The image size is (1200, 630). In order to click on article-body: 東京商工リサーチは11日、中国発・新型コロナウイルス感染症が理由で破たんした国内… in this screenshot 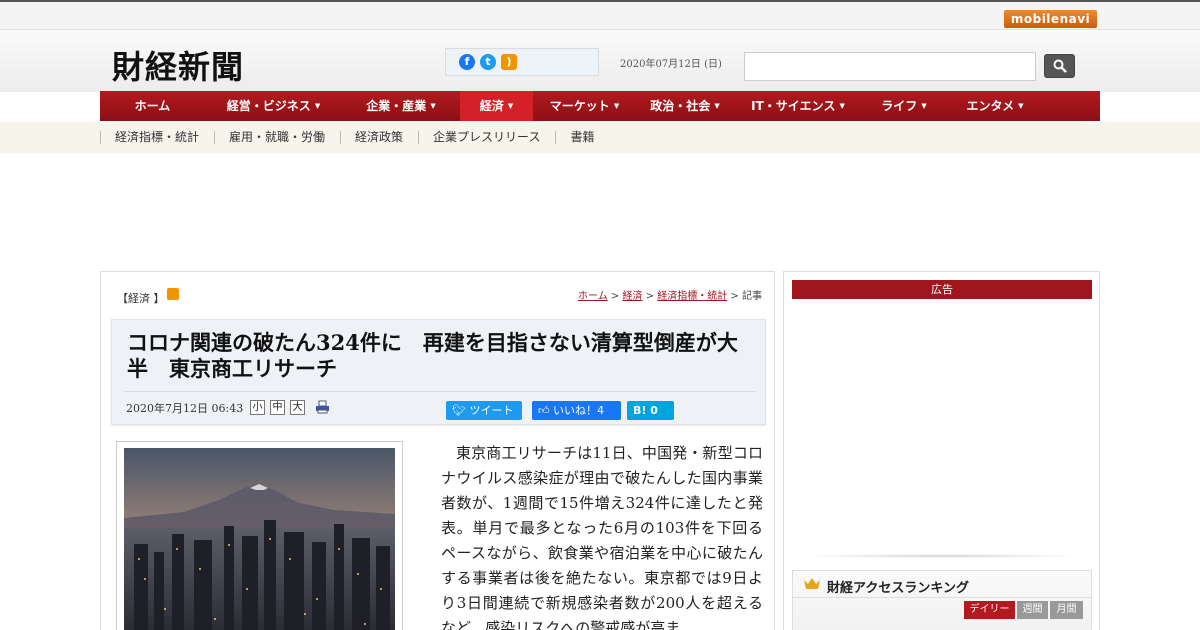, I will do `click(602, 537)`.